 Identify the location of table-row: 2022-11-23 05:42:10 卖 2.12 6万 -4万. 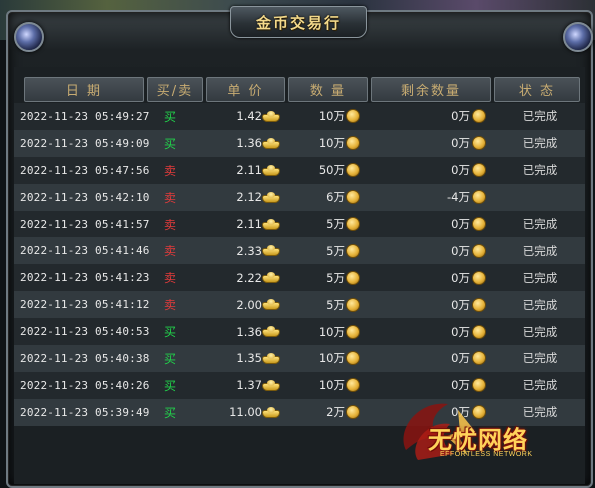
(299, 197).